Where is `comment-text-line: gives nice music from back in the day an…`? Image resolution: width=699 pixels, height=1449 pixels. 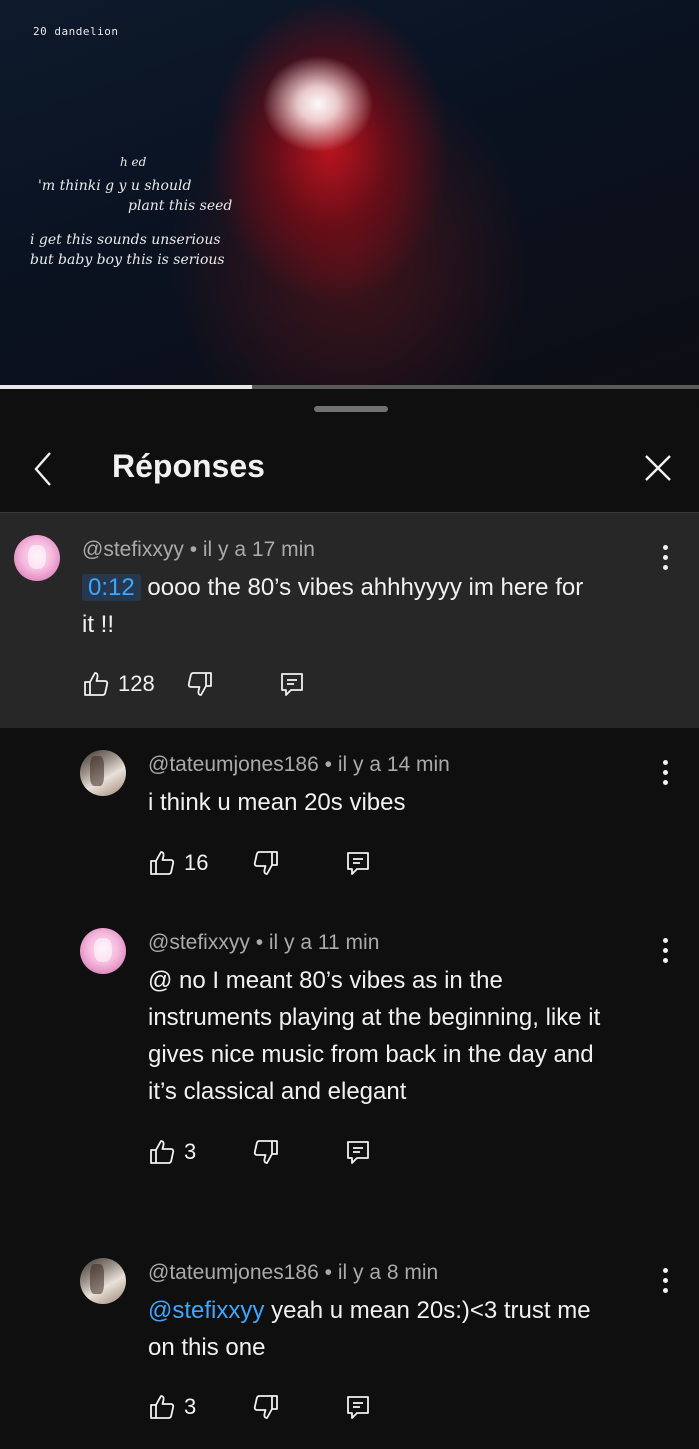 comment-text-line: gives nice music from back in the day an… is located at coordinates (371, 1054).